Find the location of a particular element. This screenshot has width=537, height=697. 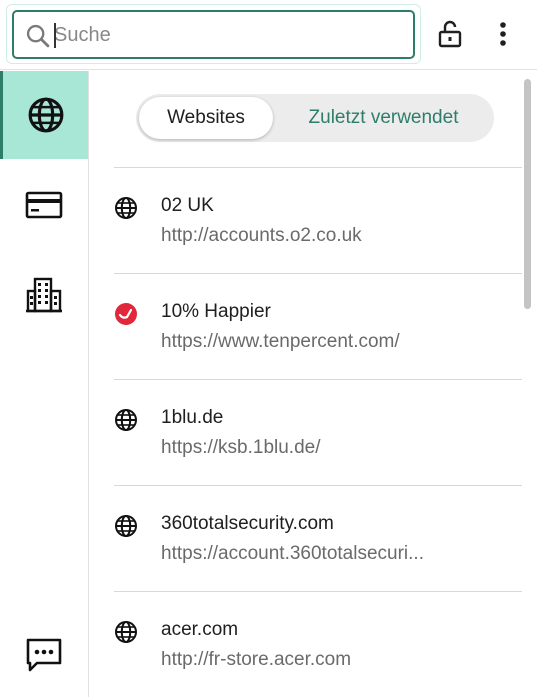

feedback-button is located at coordinates (44, 654).